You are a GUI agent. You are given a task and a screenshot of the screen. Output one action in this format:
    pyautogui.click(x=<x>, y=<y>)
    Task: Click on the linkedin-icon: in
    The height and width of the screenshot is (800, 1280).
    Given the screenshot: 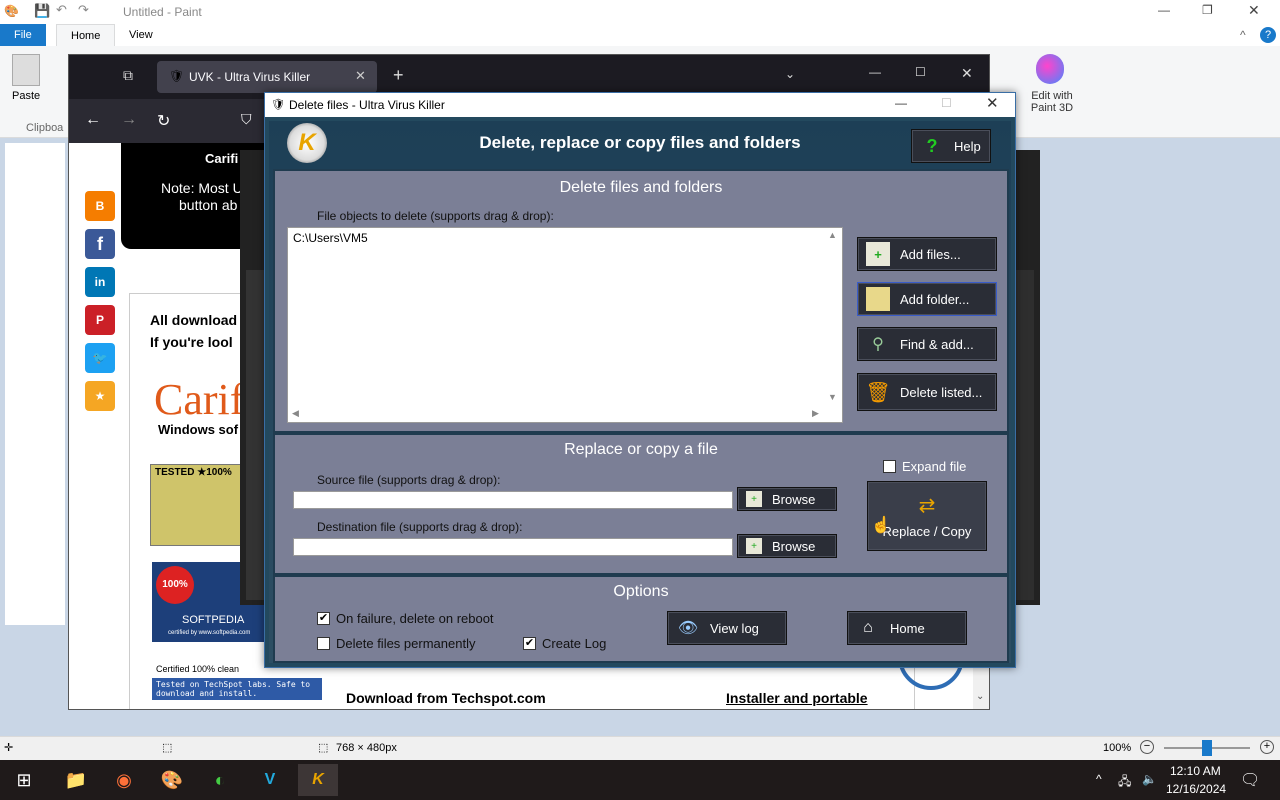 What is the action you would take?
    pyautogui.click(x=100, y=282)
    